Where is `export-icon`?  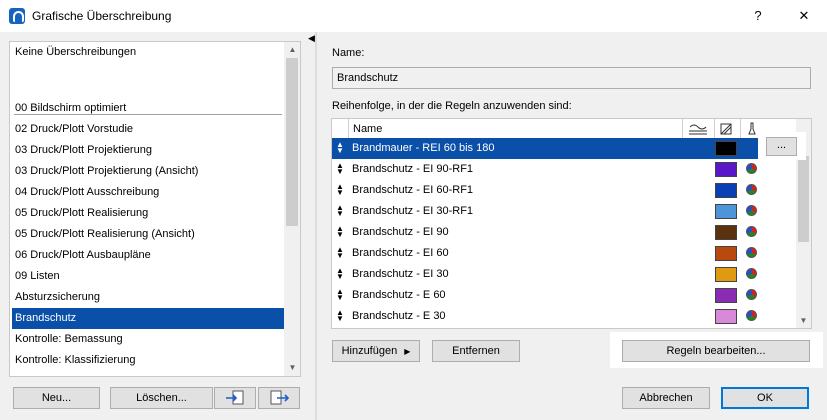
export-icon is located at coordinates (280, 397).